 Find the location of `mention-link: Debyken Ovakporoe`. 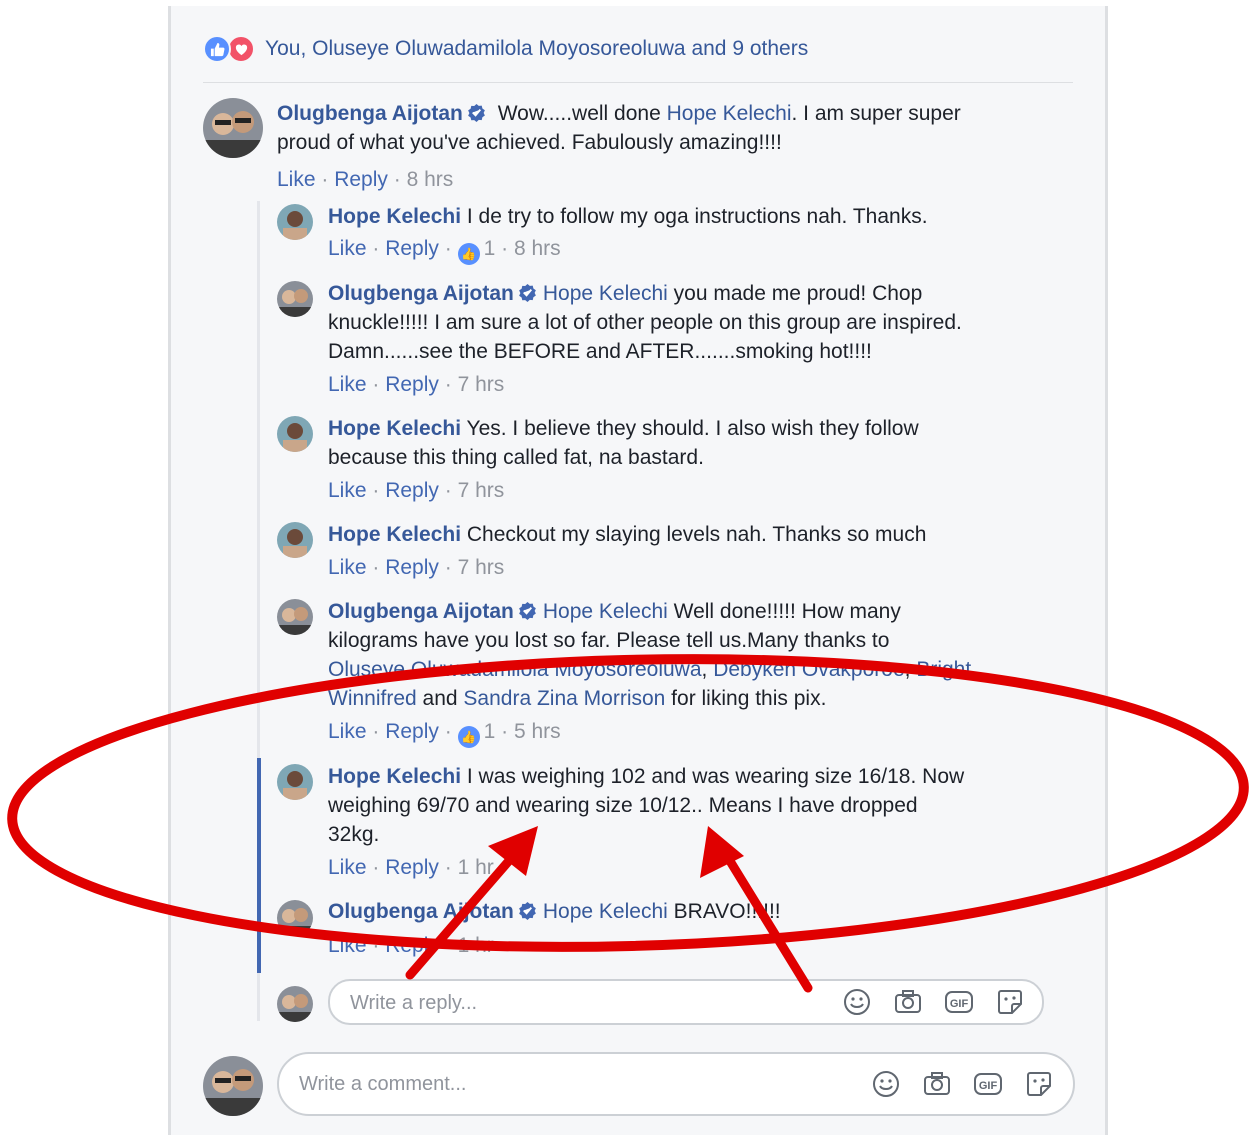

mention-link: Debyken Ovakporoe is located at coordinates (808, 669).